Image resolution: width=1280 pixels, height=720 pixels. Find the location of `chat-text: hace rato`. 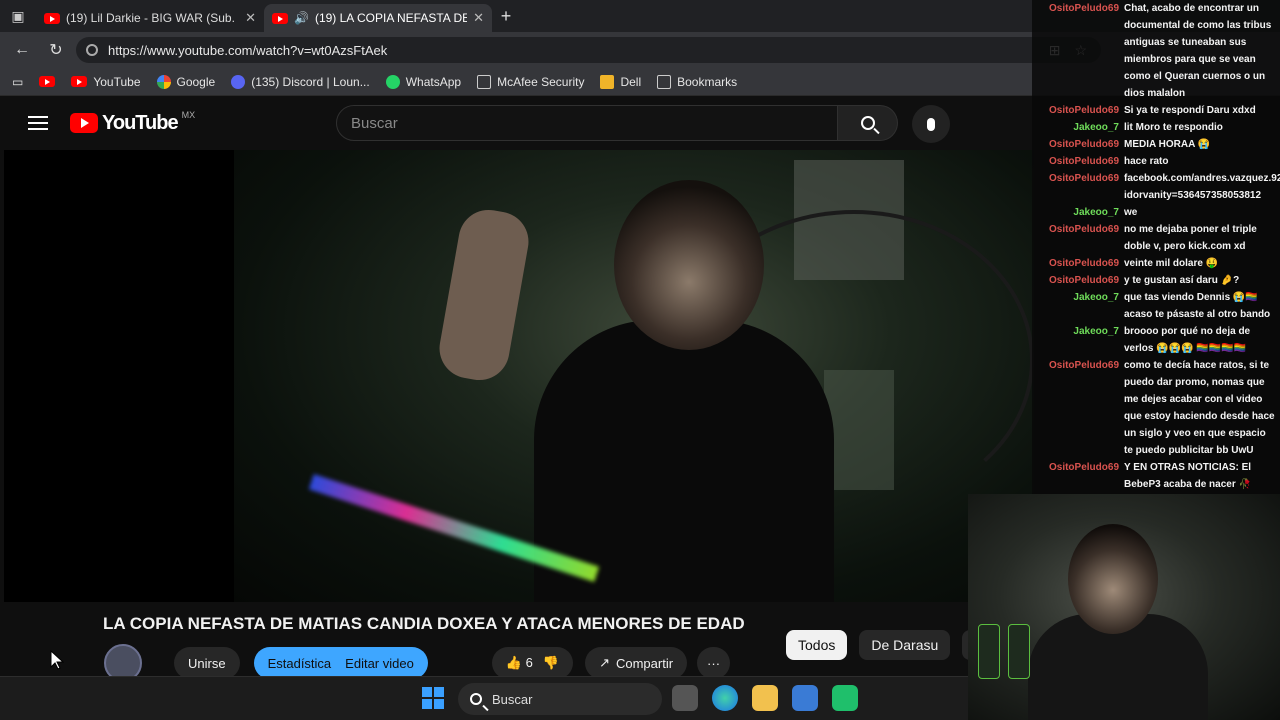

chat-text: hace rato is located at coordinates (1146, 161).